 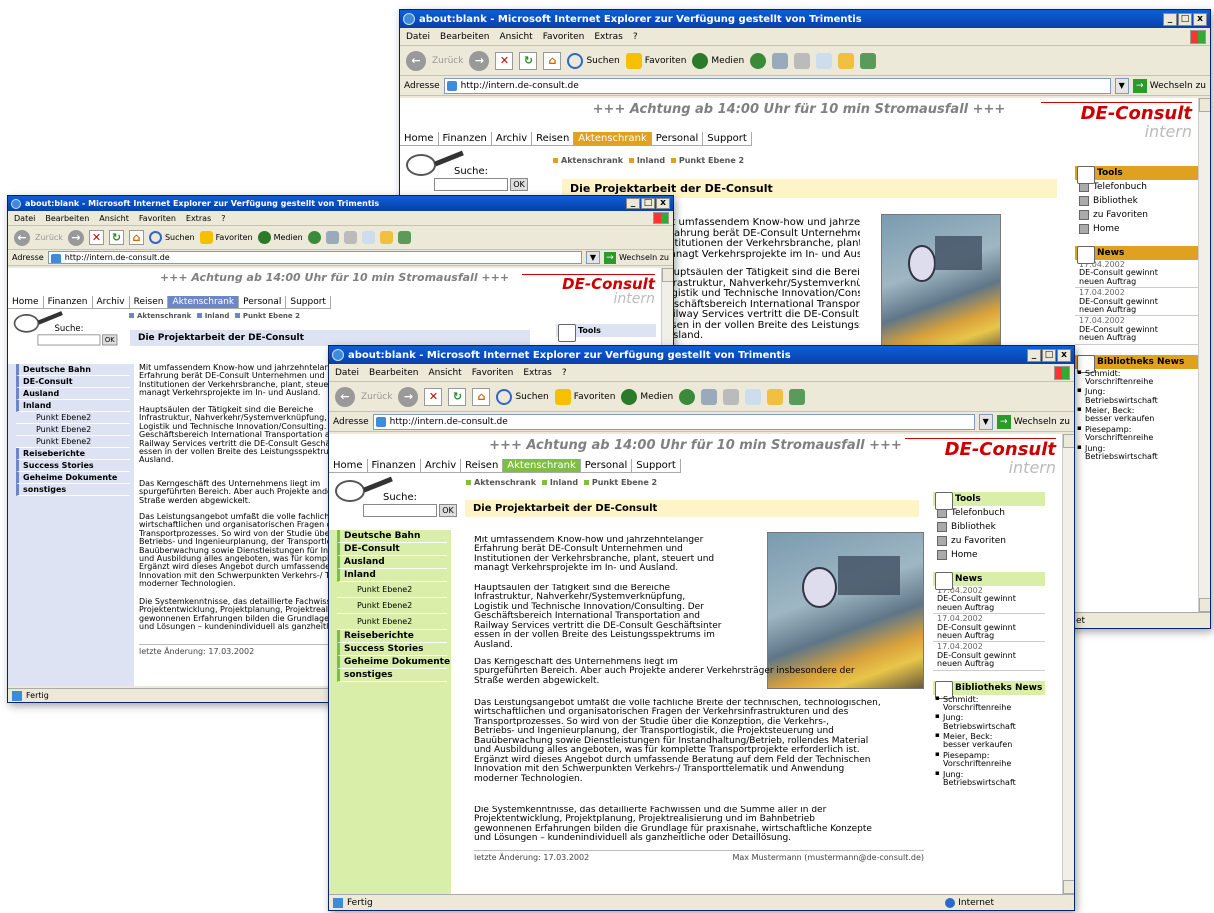 I want to click on address-dropdown: ▼, so click(x=592, y=257).